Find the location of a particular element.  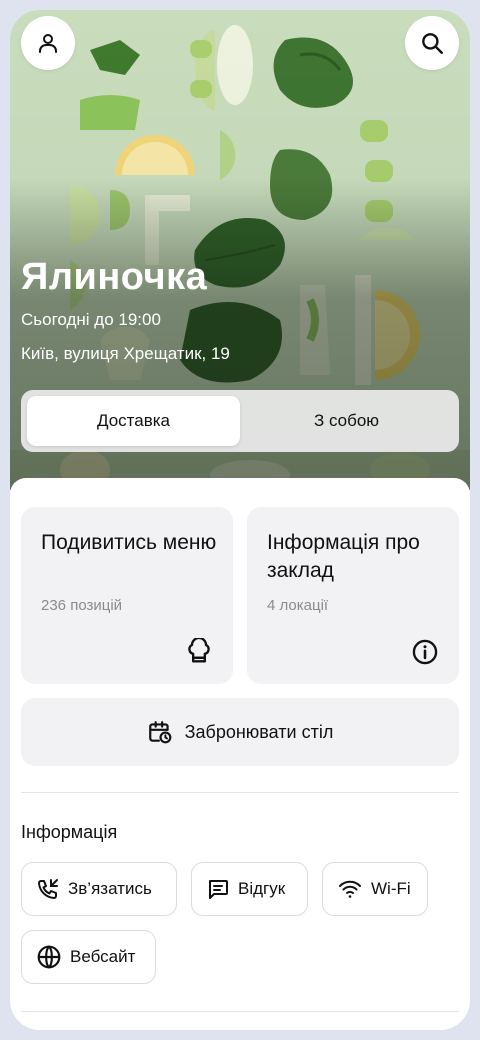

review-label: Відгук is located at coordinates (262, 888).